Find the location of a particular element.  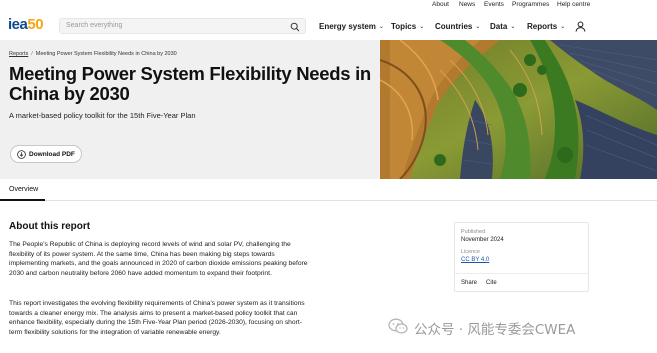

logo-fifty-text: 50 is located at coordinates (35, 24).